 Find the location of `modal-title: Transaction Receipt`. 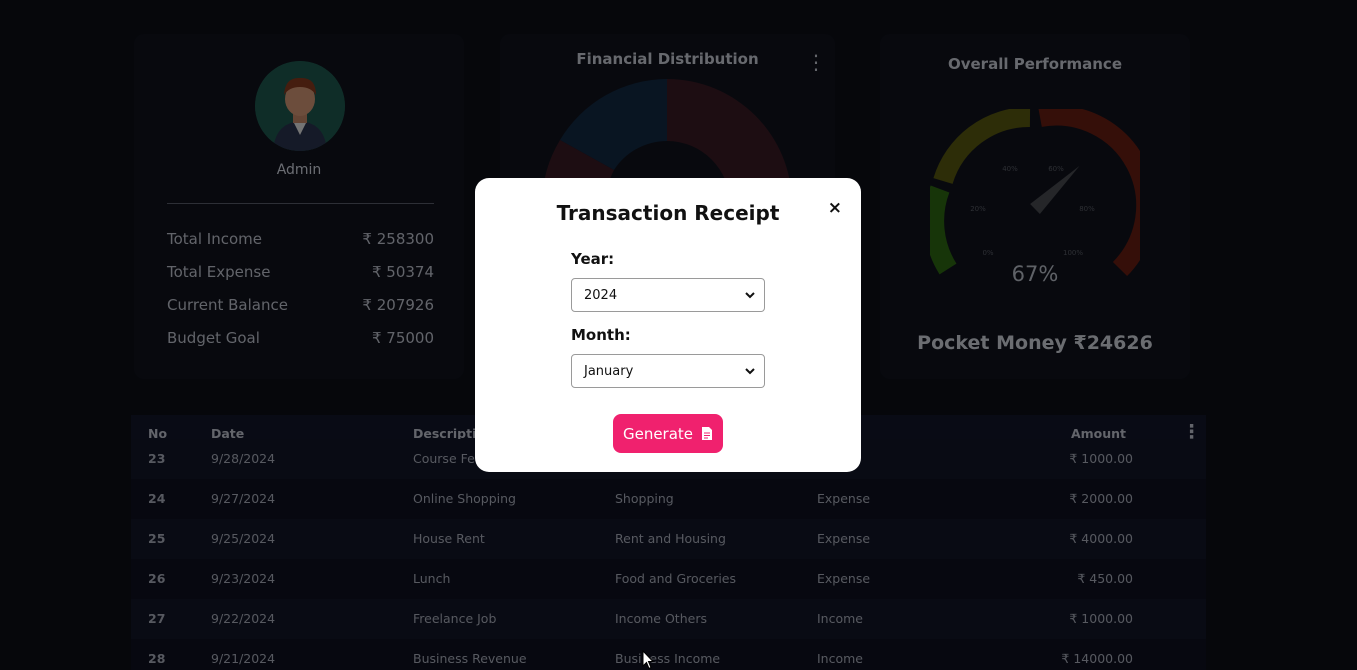

modal-title: Transaction Receipt is located at coordinates (668, 213).